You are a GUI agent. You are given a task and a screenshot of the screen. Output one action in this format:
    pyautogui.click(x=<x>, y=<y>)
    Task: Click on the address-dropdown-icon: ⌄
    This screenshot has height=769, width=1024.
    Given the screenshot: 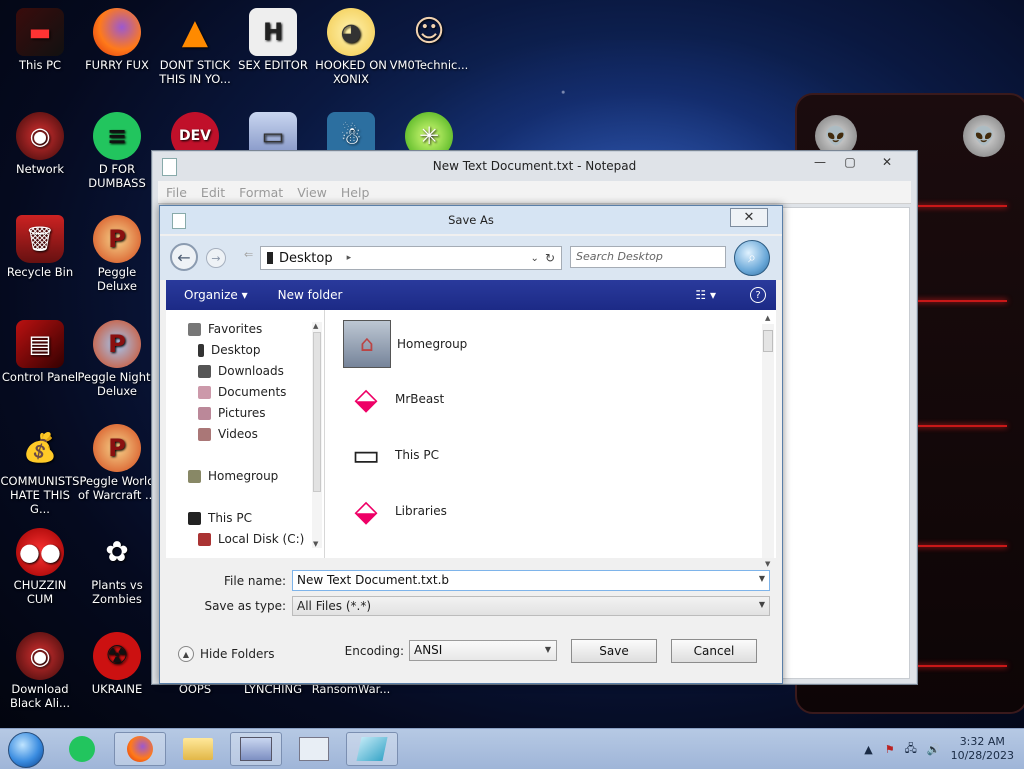 What is the action you would take?
    pyautogui.click(x=535, y=258)
    